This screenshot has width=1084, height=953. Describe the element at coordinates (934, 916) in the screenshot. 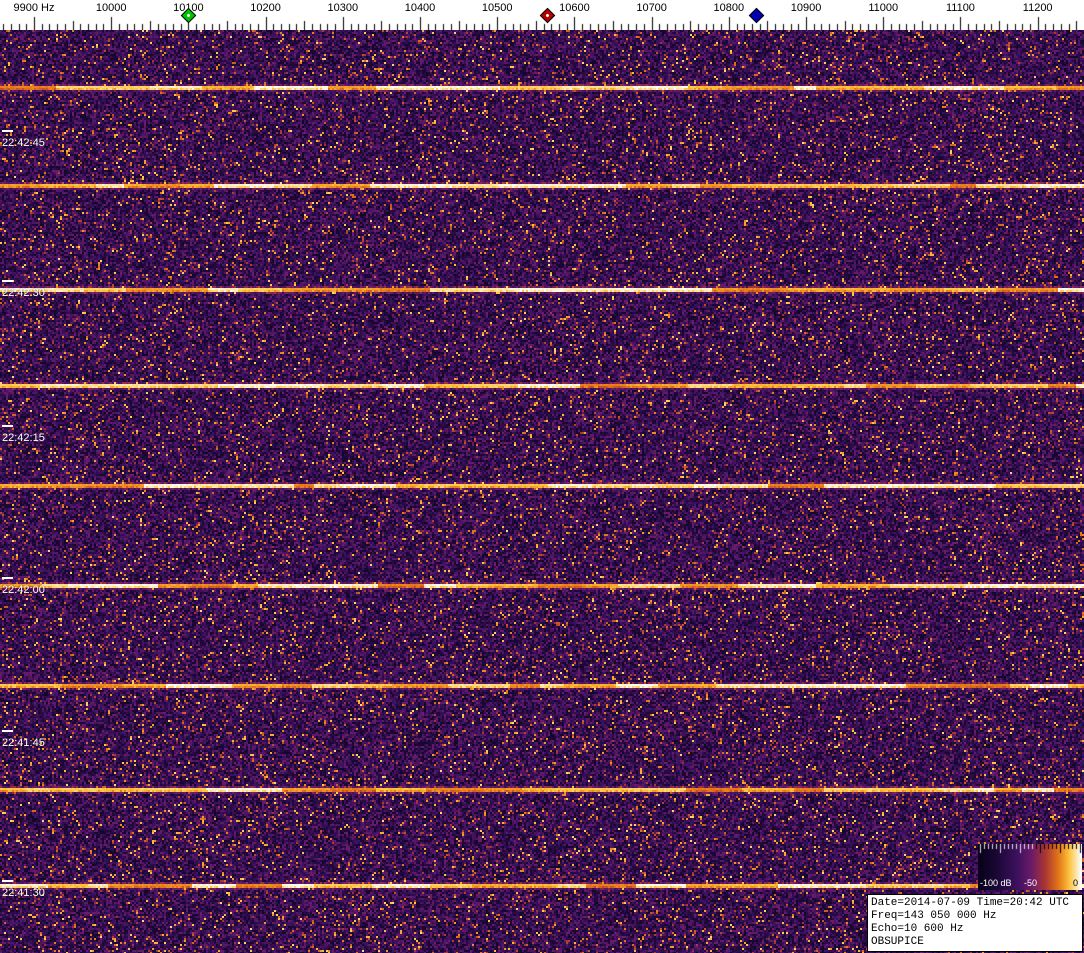

I see `info-frequency: Freq=143 050 000 Hz` at that location.